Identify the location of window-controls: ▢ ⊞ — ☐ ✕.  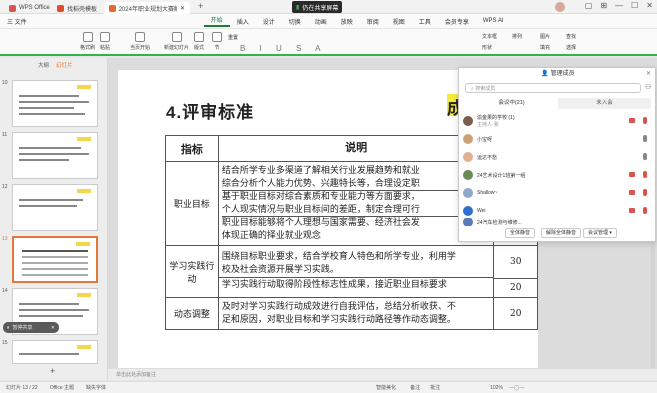
(619, 5).